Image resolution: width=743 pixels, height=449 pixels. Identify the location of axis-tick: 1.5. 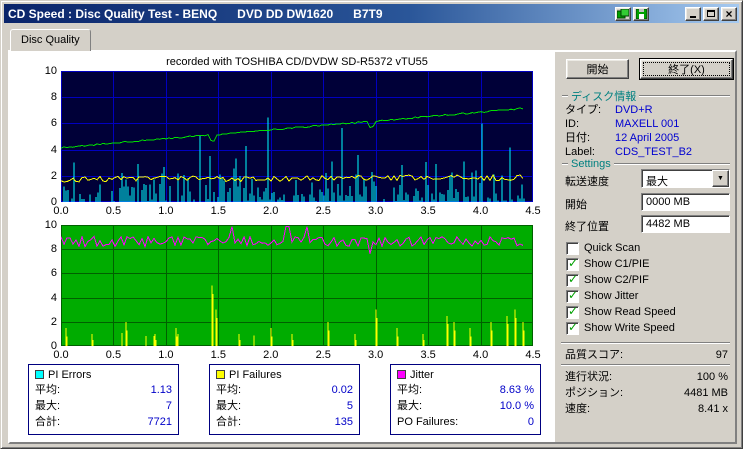
(218, 211).